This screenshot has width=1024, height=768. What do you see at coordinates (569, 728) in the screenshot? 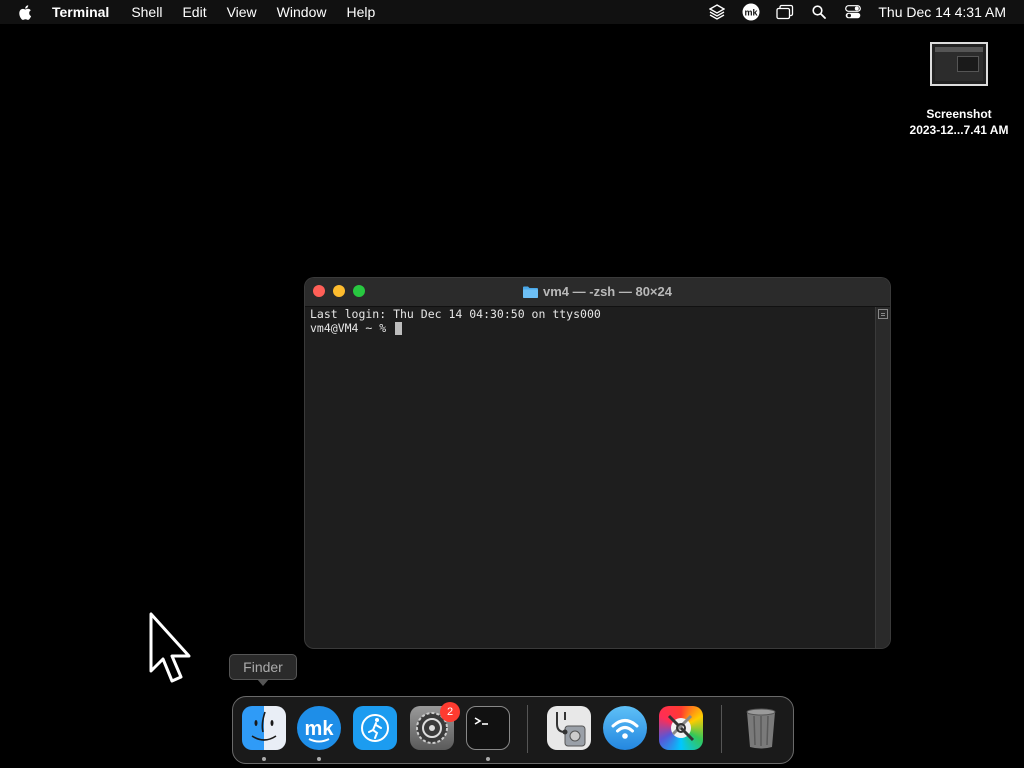
I see `disk-utility-icon` at bounding box center [569, 728].